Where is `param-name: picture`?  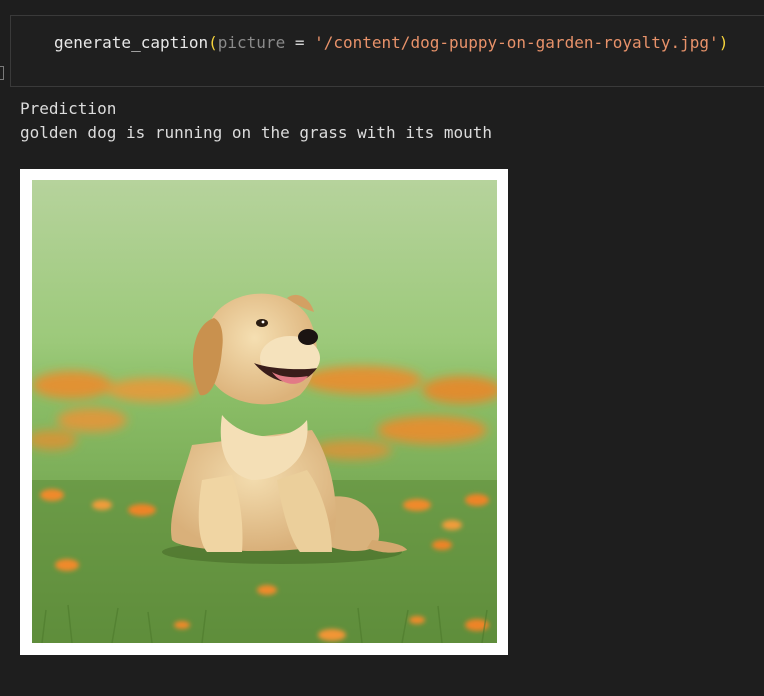
param-name: picture is located at coordinates (251, 42).